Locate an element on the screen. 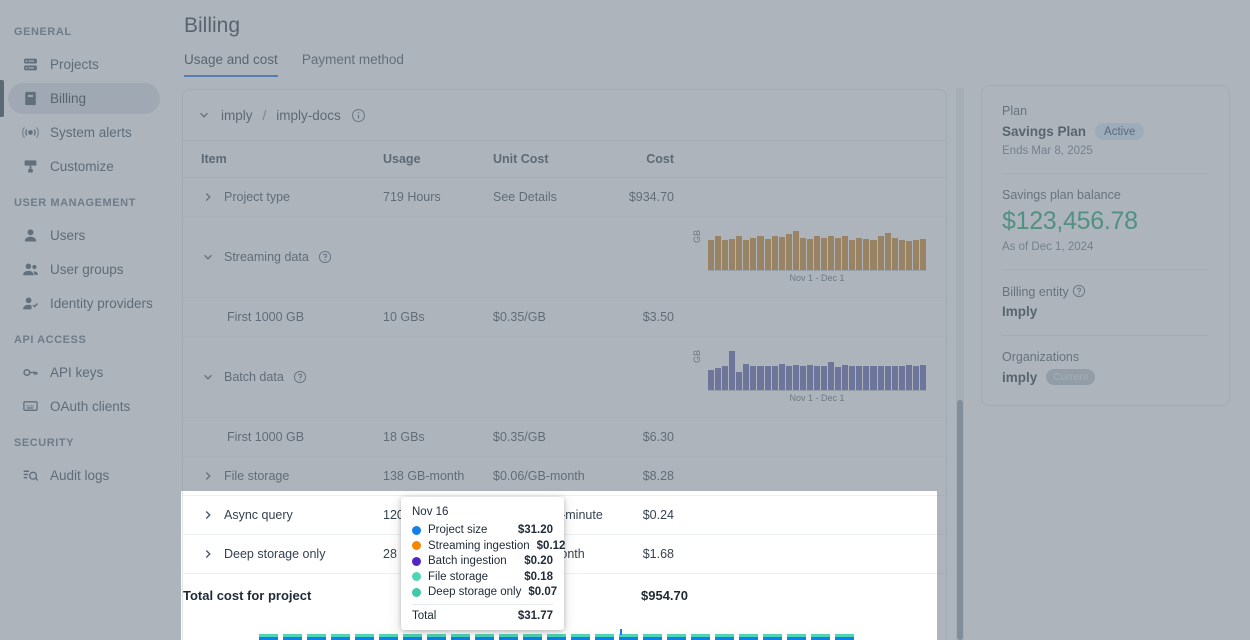 The image size is (1250, 640). sidebar-item-users: Users is located at coordinates (84, 235).